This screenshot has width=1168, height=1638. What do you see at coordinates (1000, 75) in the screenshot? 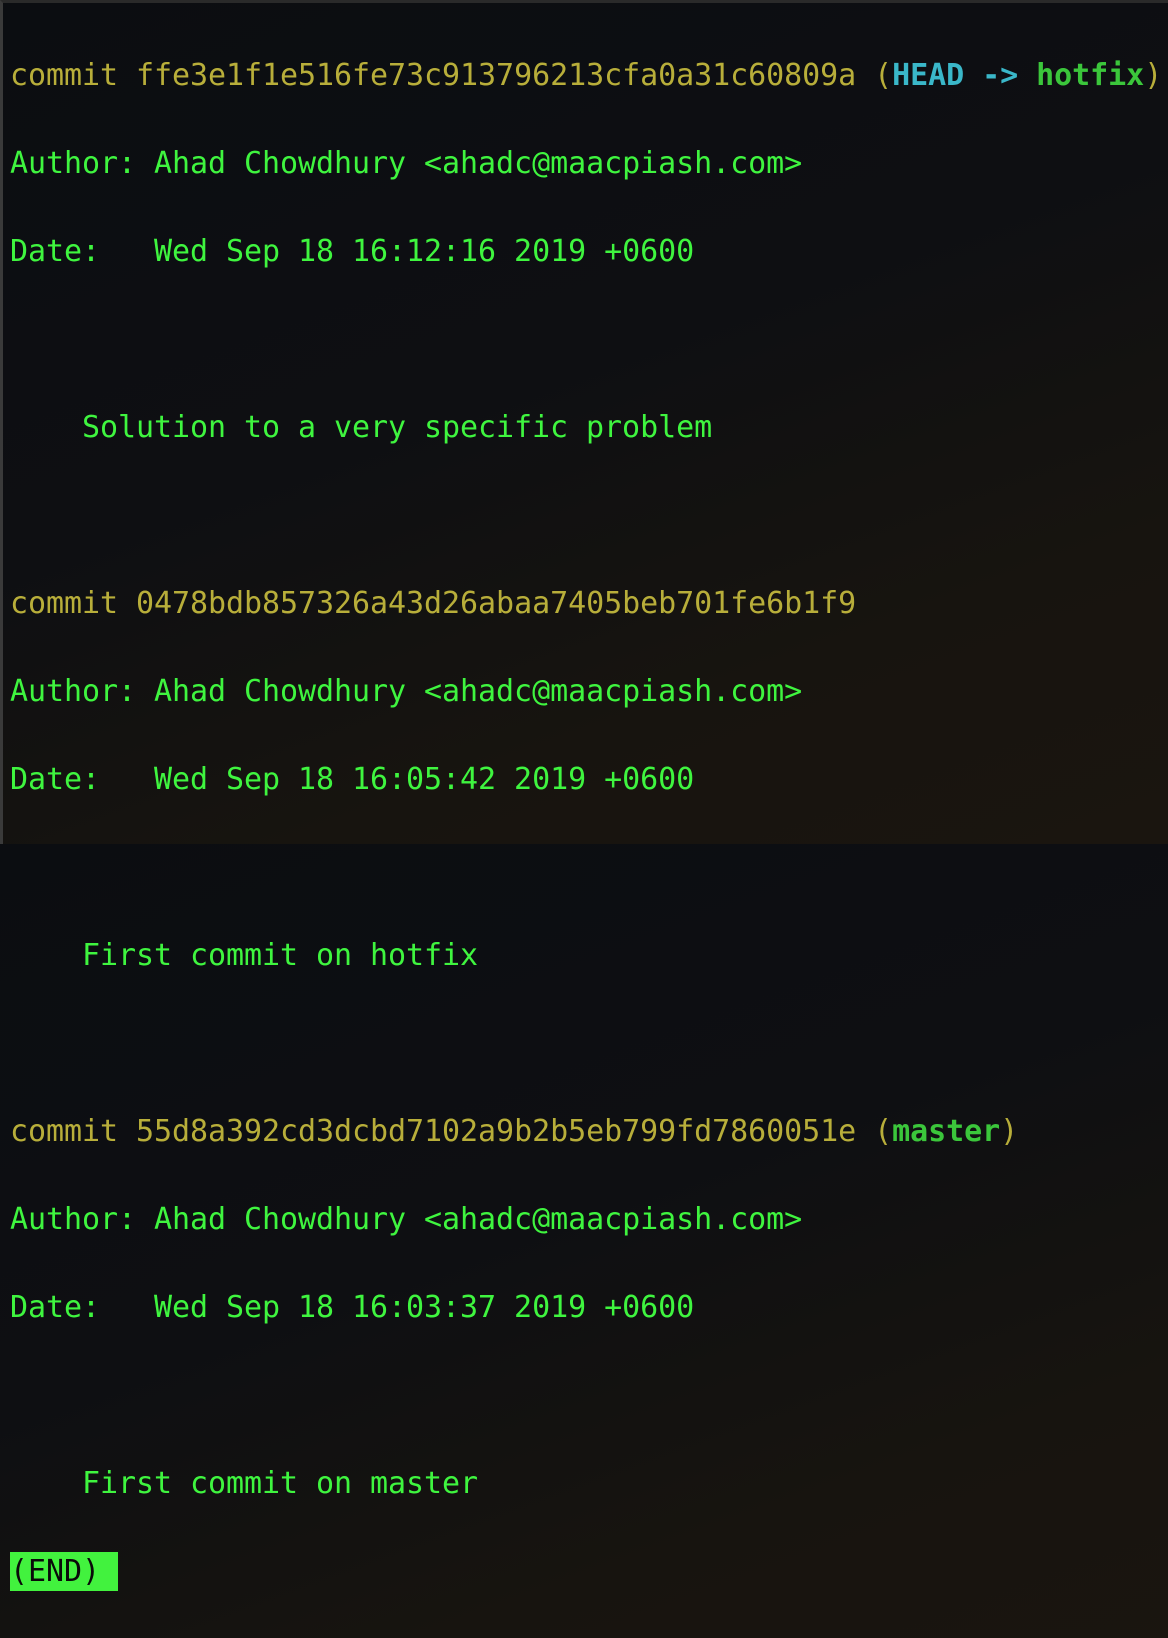
I see `ref-arrow: ->` at bounding box center [1000, 75].